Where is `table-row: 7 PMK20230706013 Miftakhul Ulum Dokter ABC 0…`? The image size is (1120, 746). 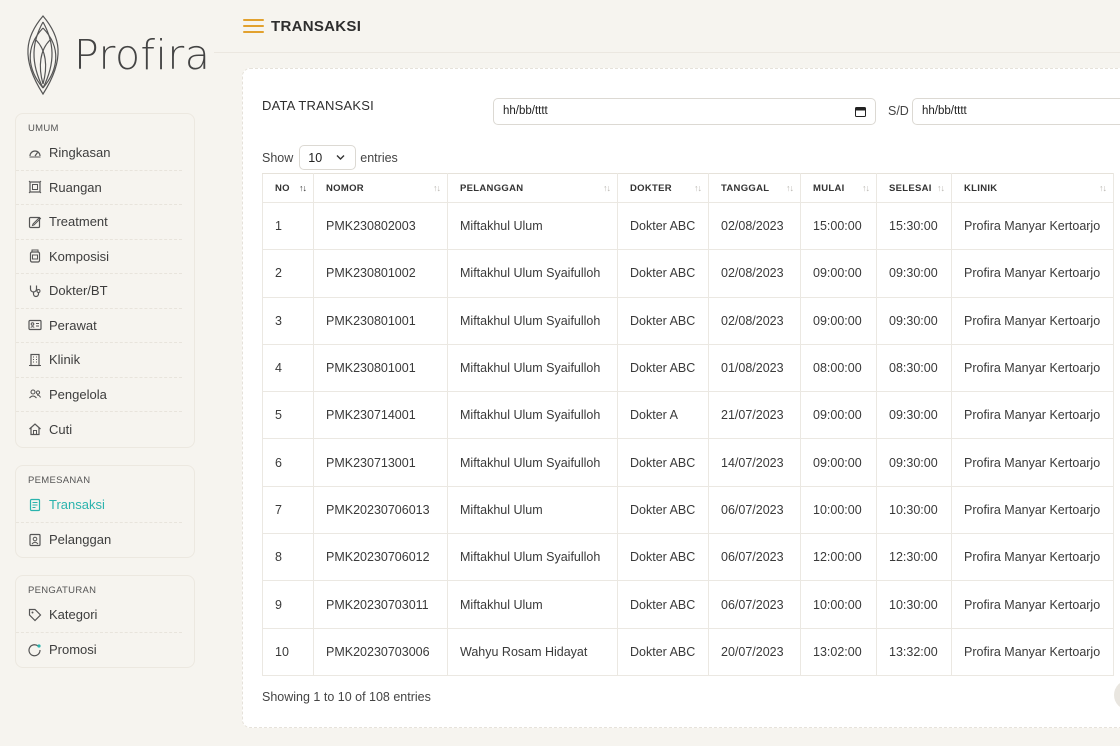 table-row: 7 PMK20230706013 Miftakhul Ulum Dokter ABC 0… is located at coordinates (688, 510).